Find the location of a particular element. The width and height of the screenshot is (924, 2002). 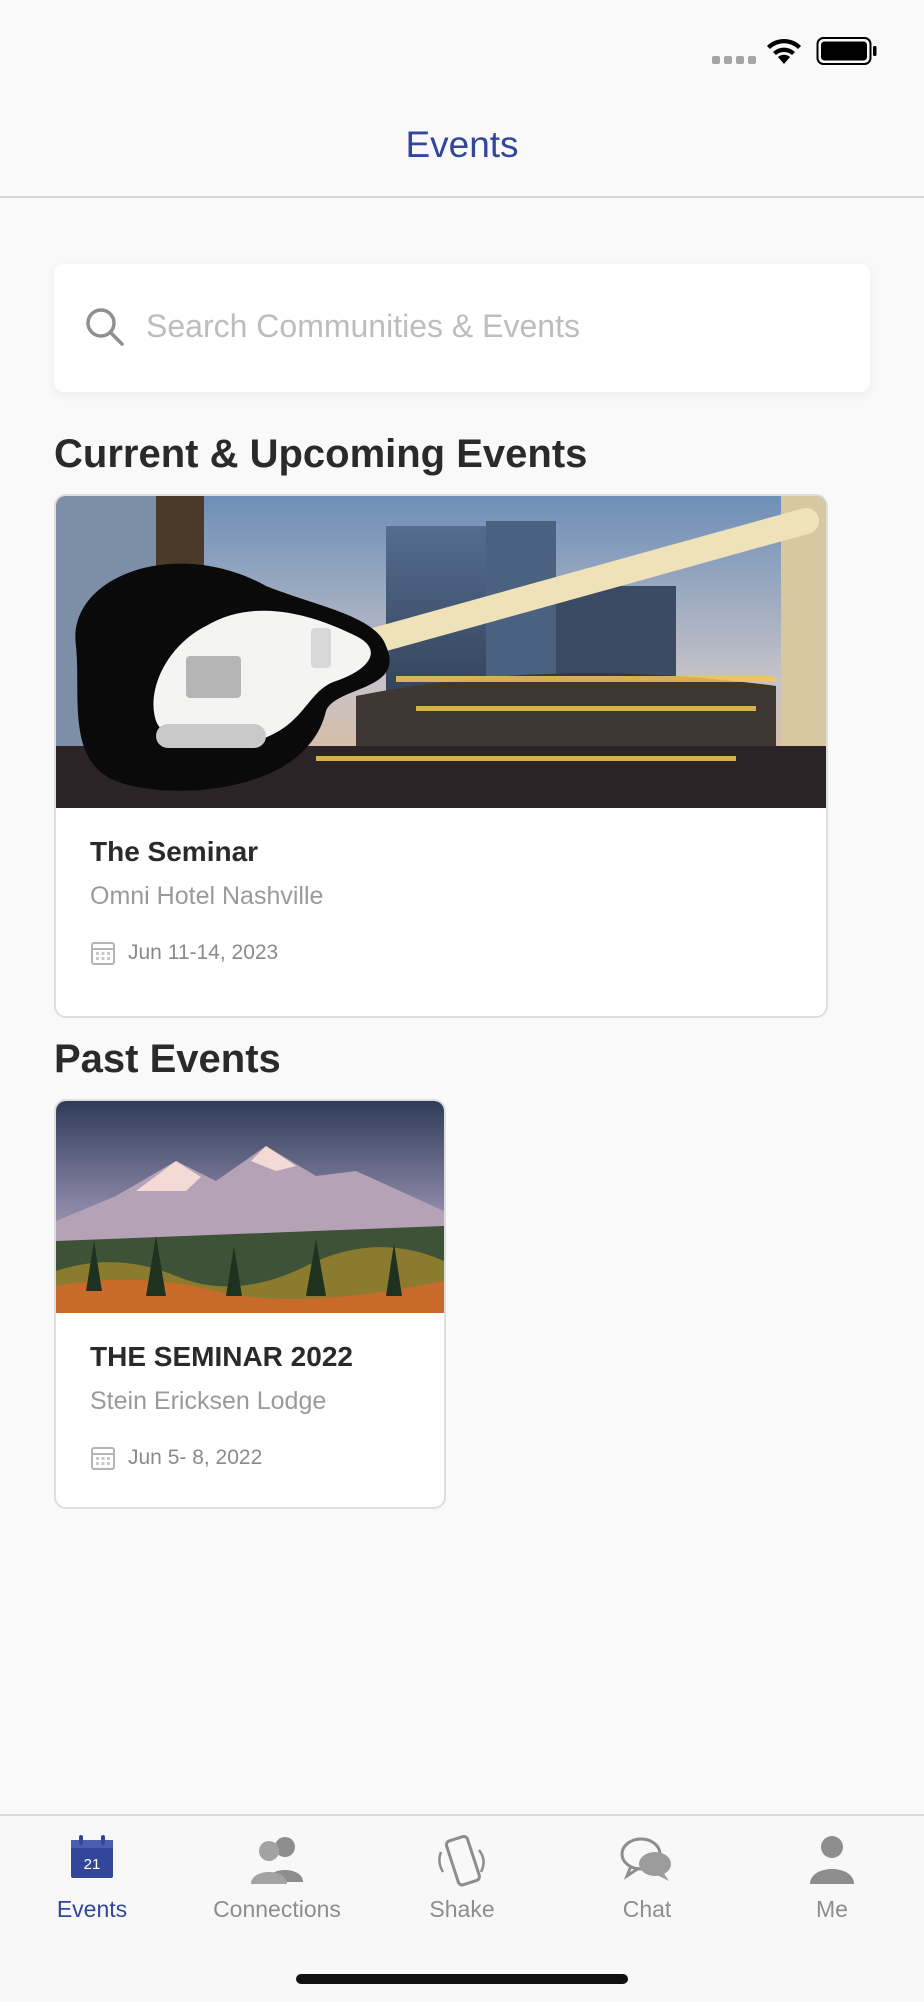

event-image-mountains is located at coordinates (250, 1207).